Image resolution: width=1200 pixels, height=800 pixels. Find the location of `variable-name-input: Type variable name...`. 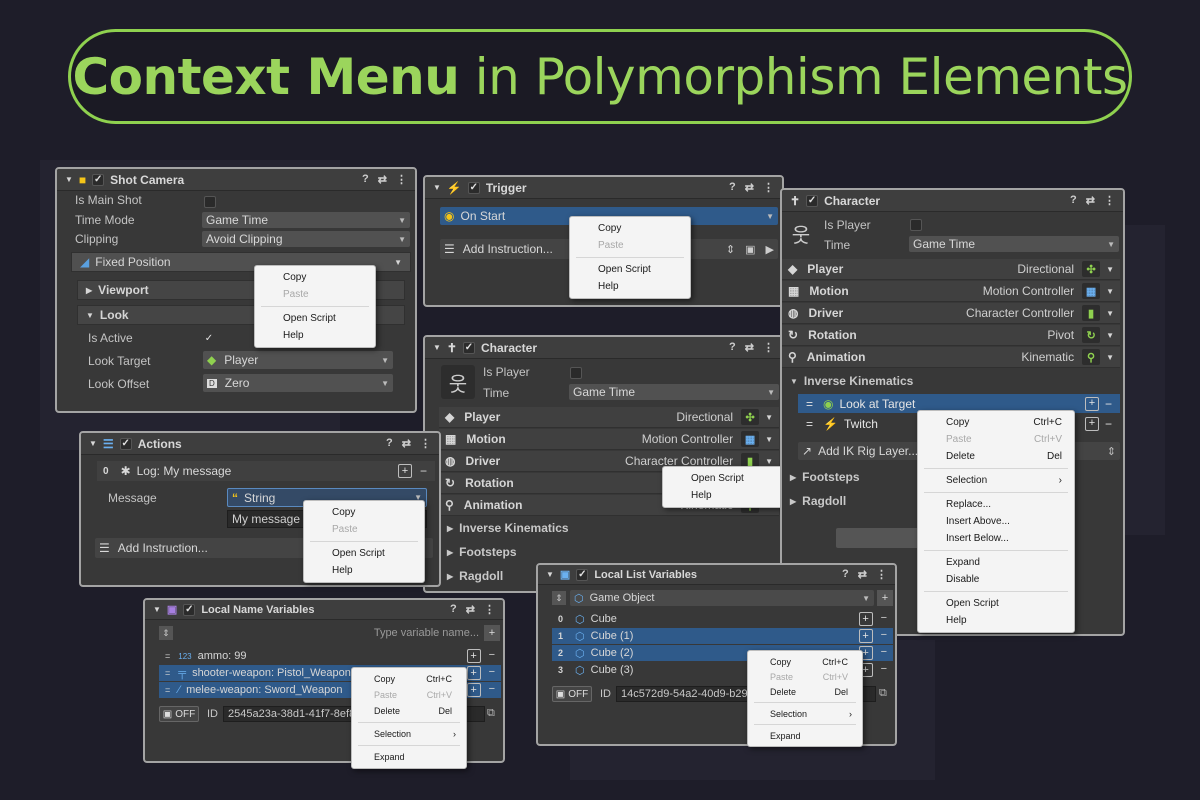

variable-name-input: Type variable name... is located at coordinates (330, 633).